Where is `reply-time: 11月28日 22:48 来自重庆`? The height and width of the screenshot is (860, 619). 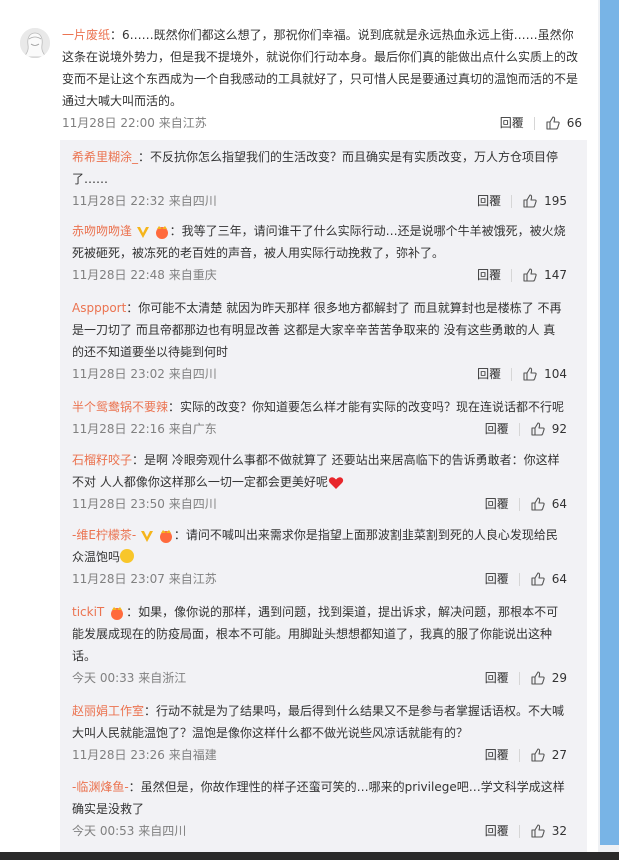
reply-time: 11月28日 22:48 来自重庆 is located at coordinates (144, 275).